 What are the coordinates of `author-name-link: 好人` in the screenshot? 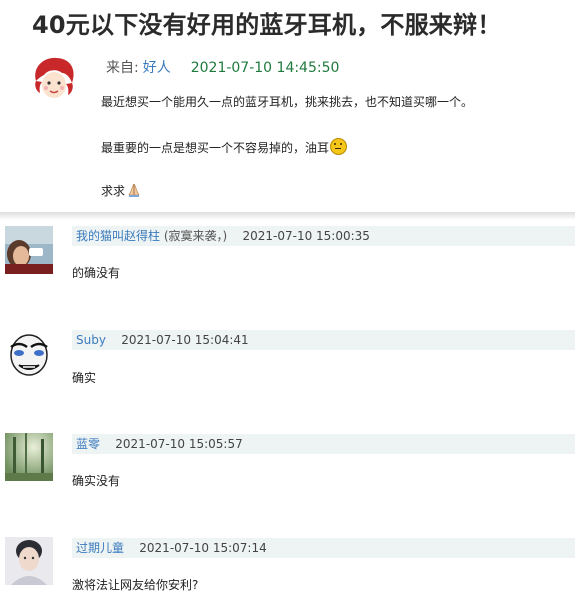 It's located at (157, 68).